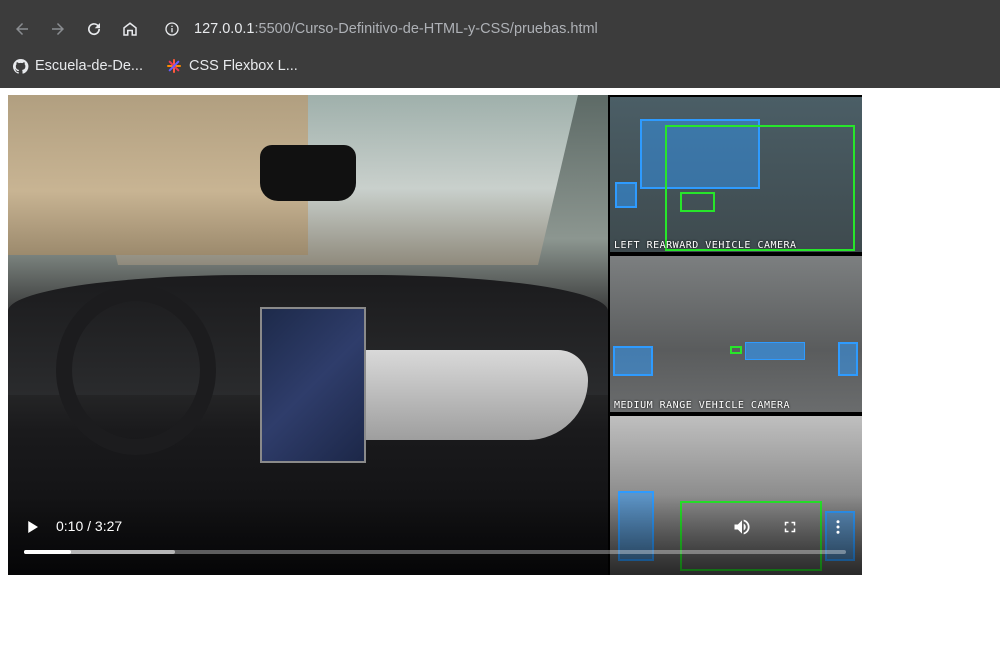  I want to click on arrow-right-icon, so click(58, 29).